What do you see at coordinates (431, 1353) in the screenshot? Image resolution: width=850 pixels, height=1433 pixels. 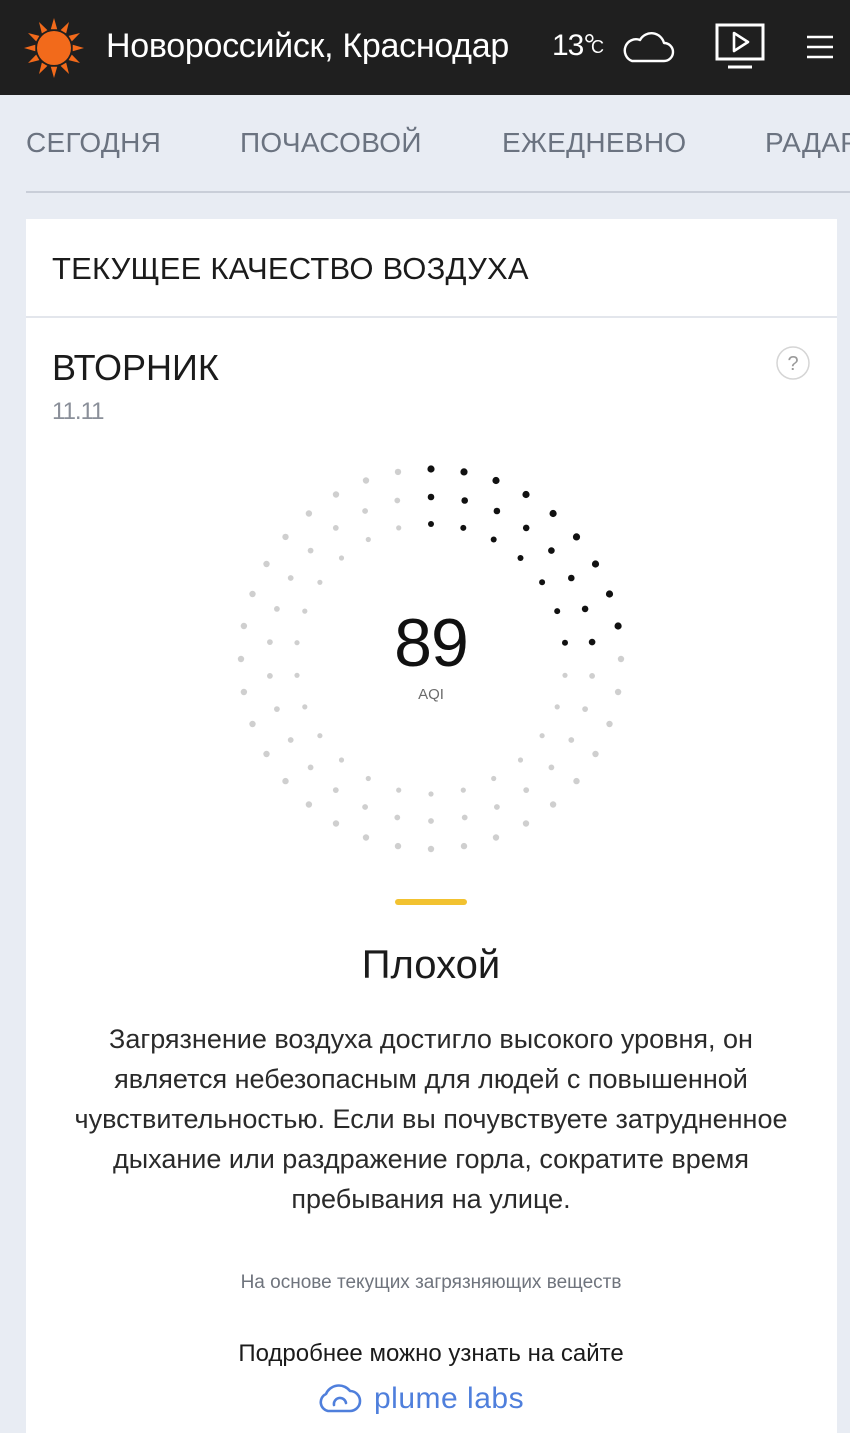 I see `more-info-text: Подробнее можно узнать на сайте` at bounding box center [431, 1353].